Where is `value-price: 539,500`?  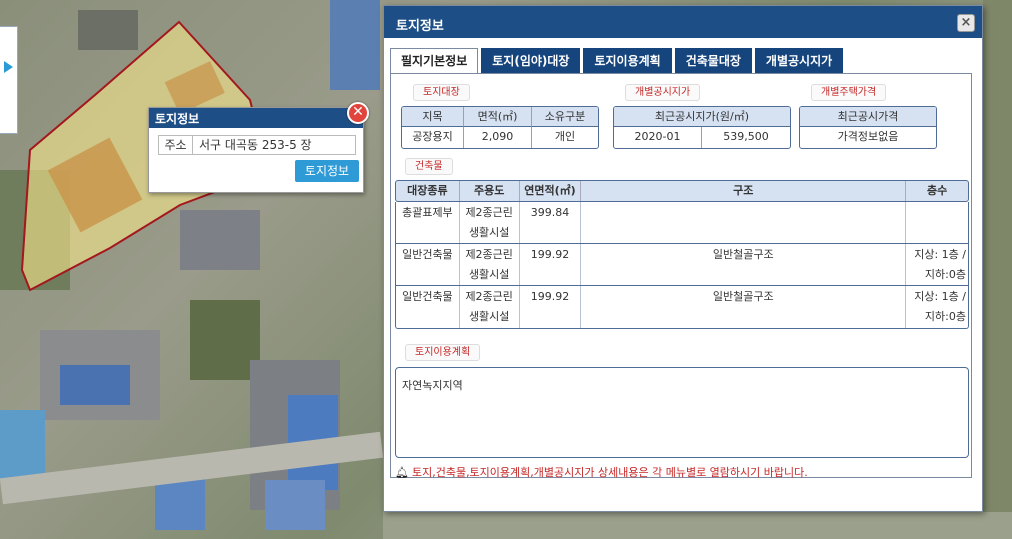
value-price: 539,500 is located at coordinates (746, 136).